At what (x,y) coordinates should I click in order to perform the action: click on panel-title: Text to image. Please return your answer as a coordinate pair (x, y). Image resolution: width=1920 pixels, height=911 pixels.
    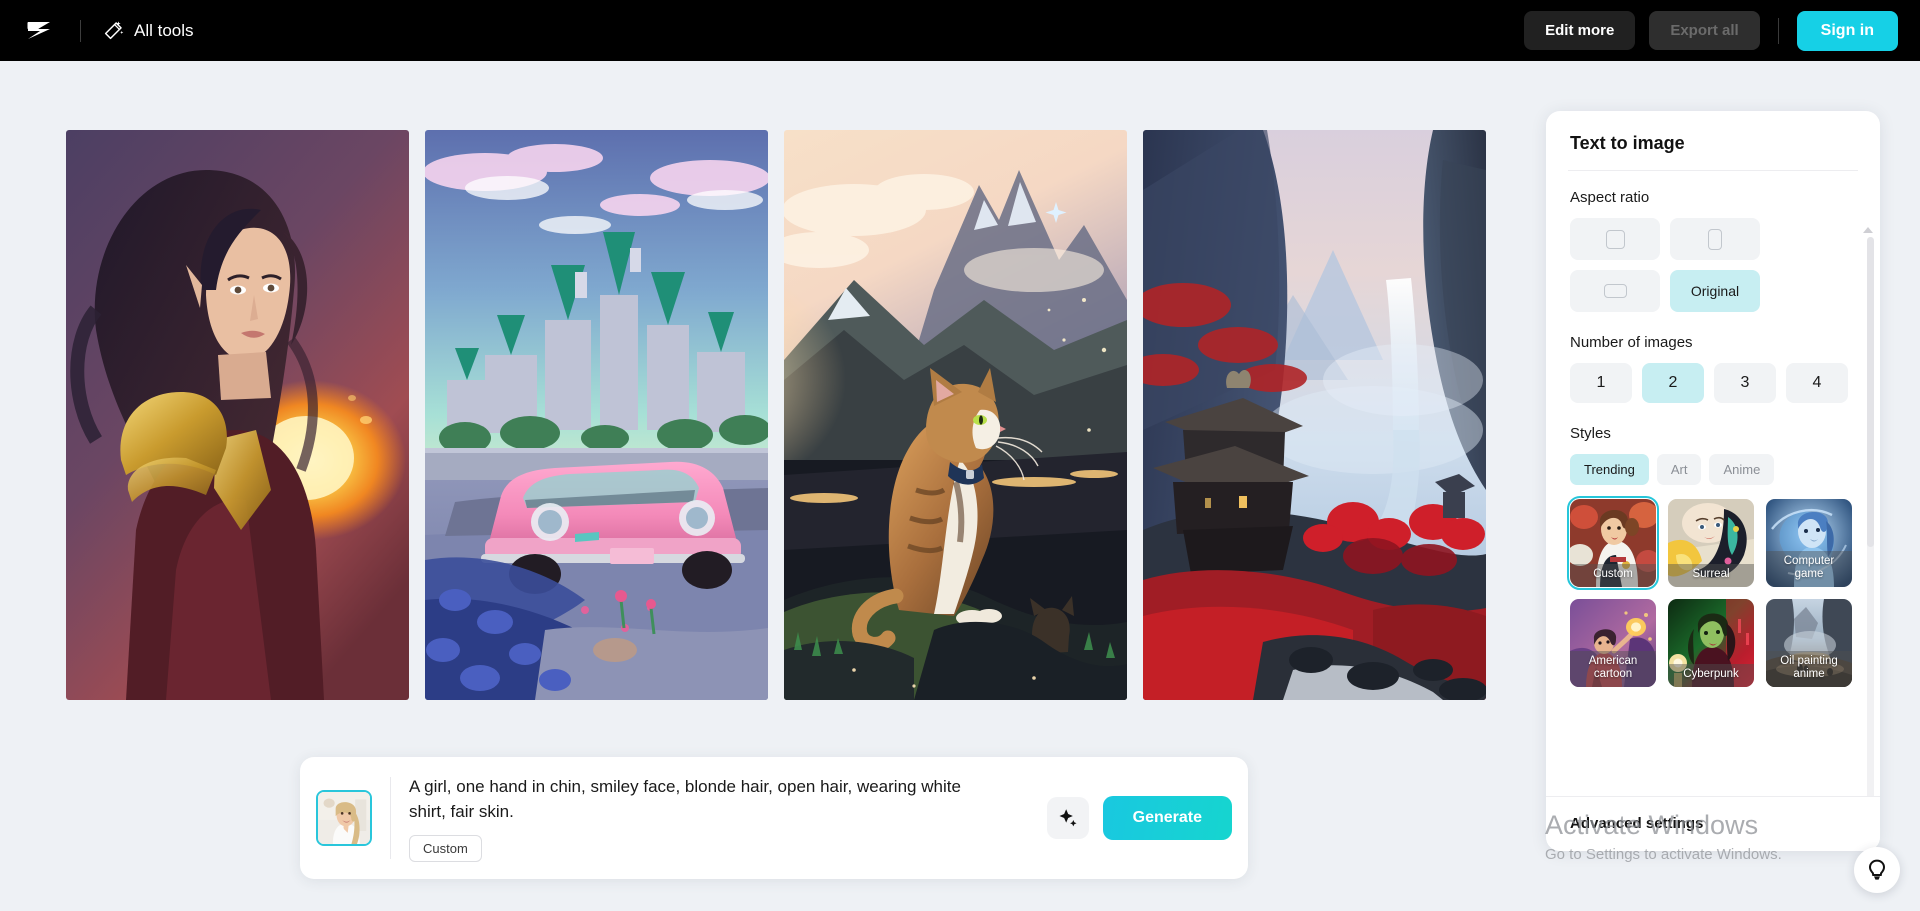
    Looking at the image, I should click on (1627, 143).